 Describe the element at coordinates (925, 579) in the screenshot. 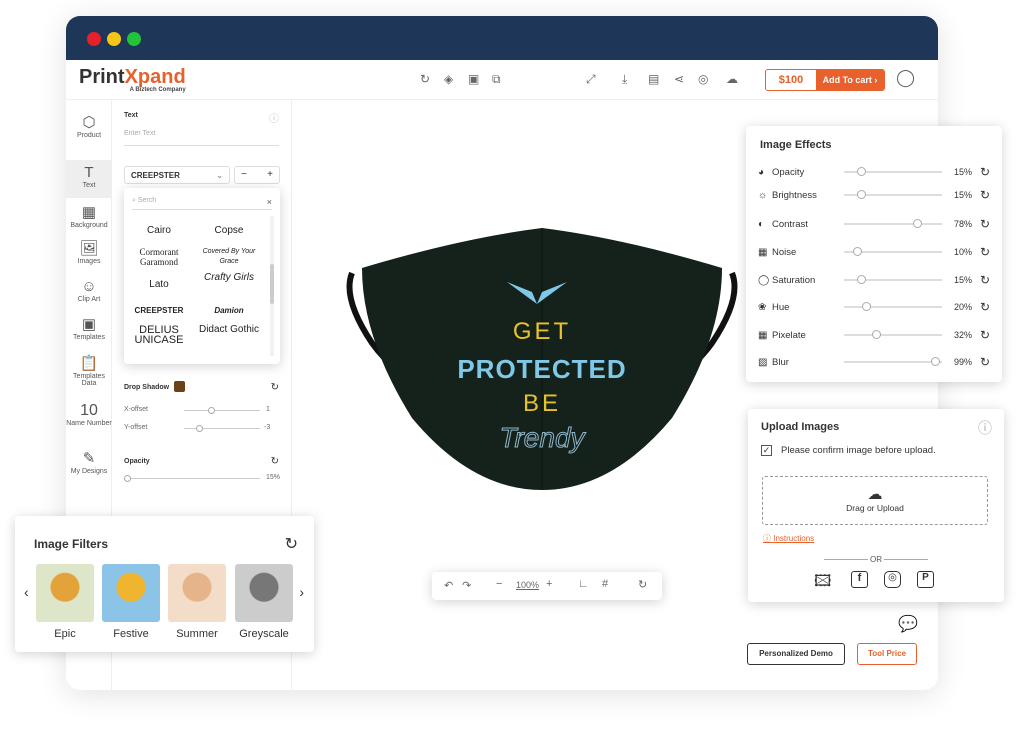

I see `pinterest-icon: P` at that location.